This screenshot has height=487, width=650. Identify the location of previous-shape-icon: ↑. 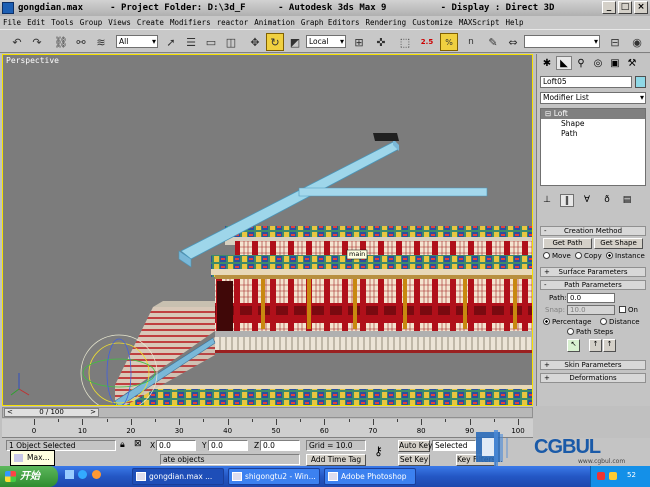
(595, 345).